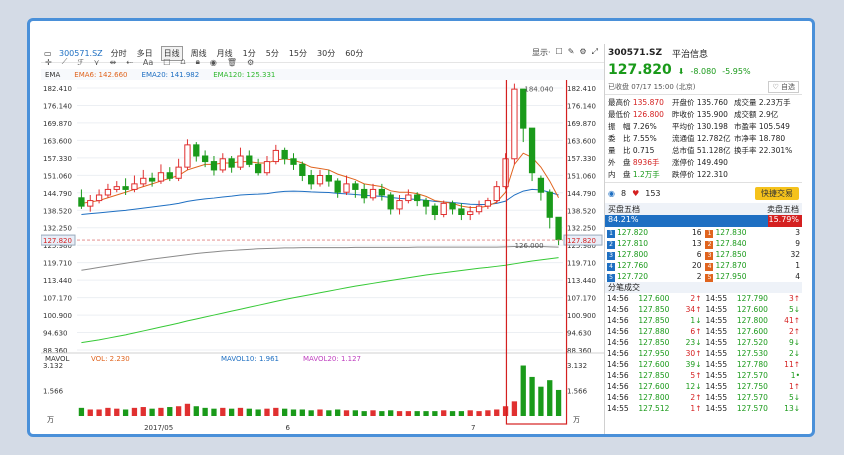 Image resolution: width=844 pixels, height=455 pixels. What do you see at coordinates (777, 193) in the screenshot?
I see `quick-trade-button: 快捷交易` at bounding box center [777, 193].